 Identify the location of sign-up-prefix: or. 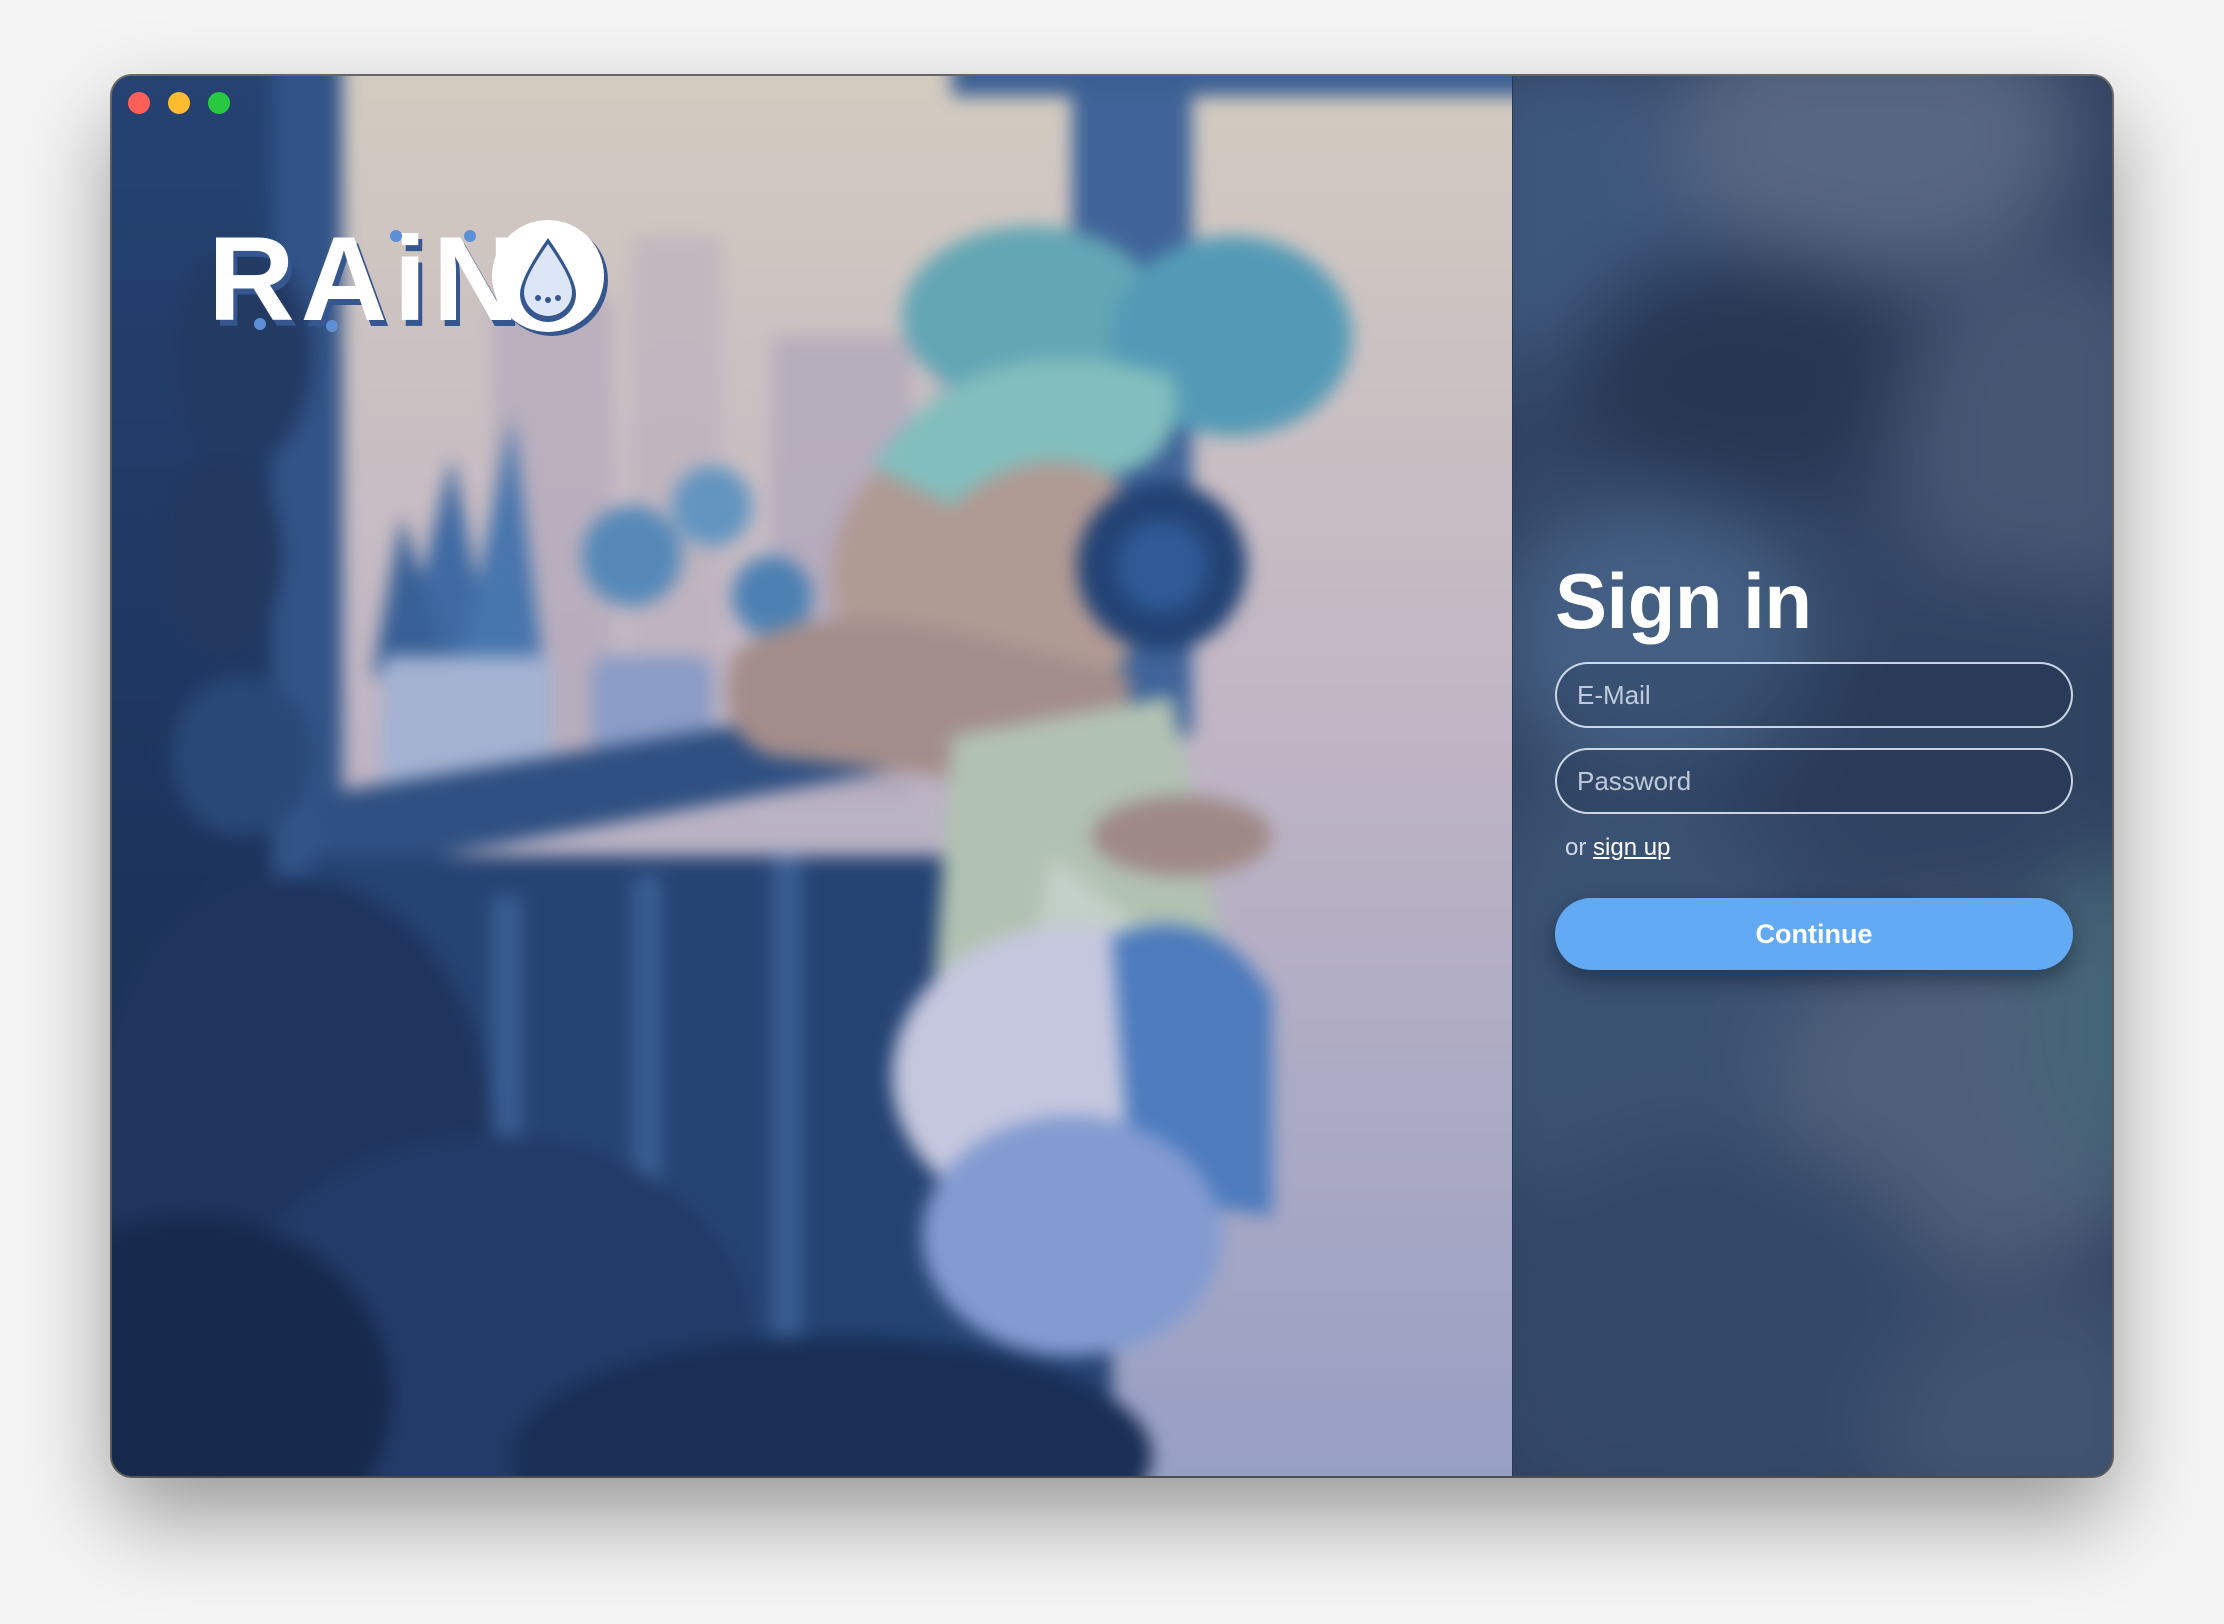
(1576, 847).